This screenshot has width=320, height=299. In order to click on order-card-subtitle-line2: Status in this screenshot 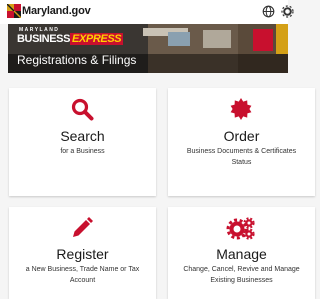, I will do `click(241, 162)`.